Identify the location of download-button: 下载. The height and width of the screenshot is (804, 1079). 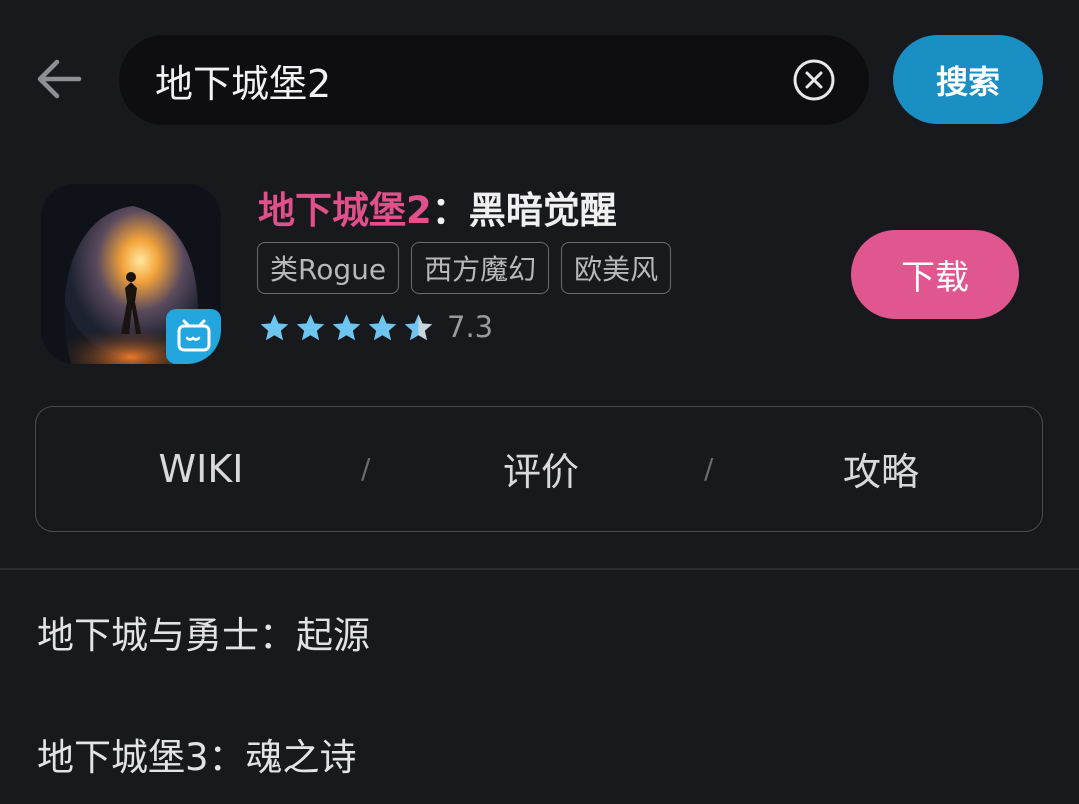
(935, 274).